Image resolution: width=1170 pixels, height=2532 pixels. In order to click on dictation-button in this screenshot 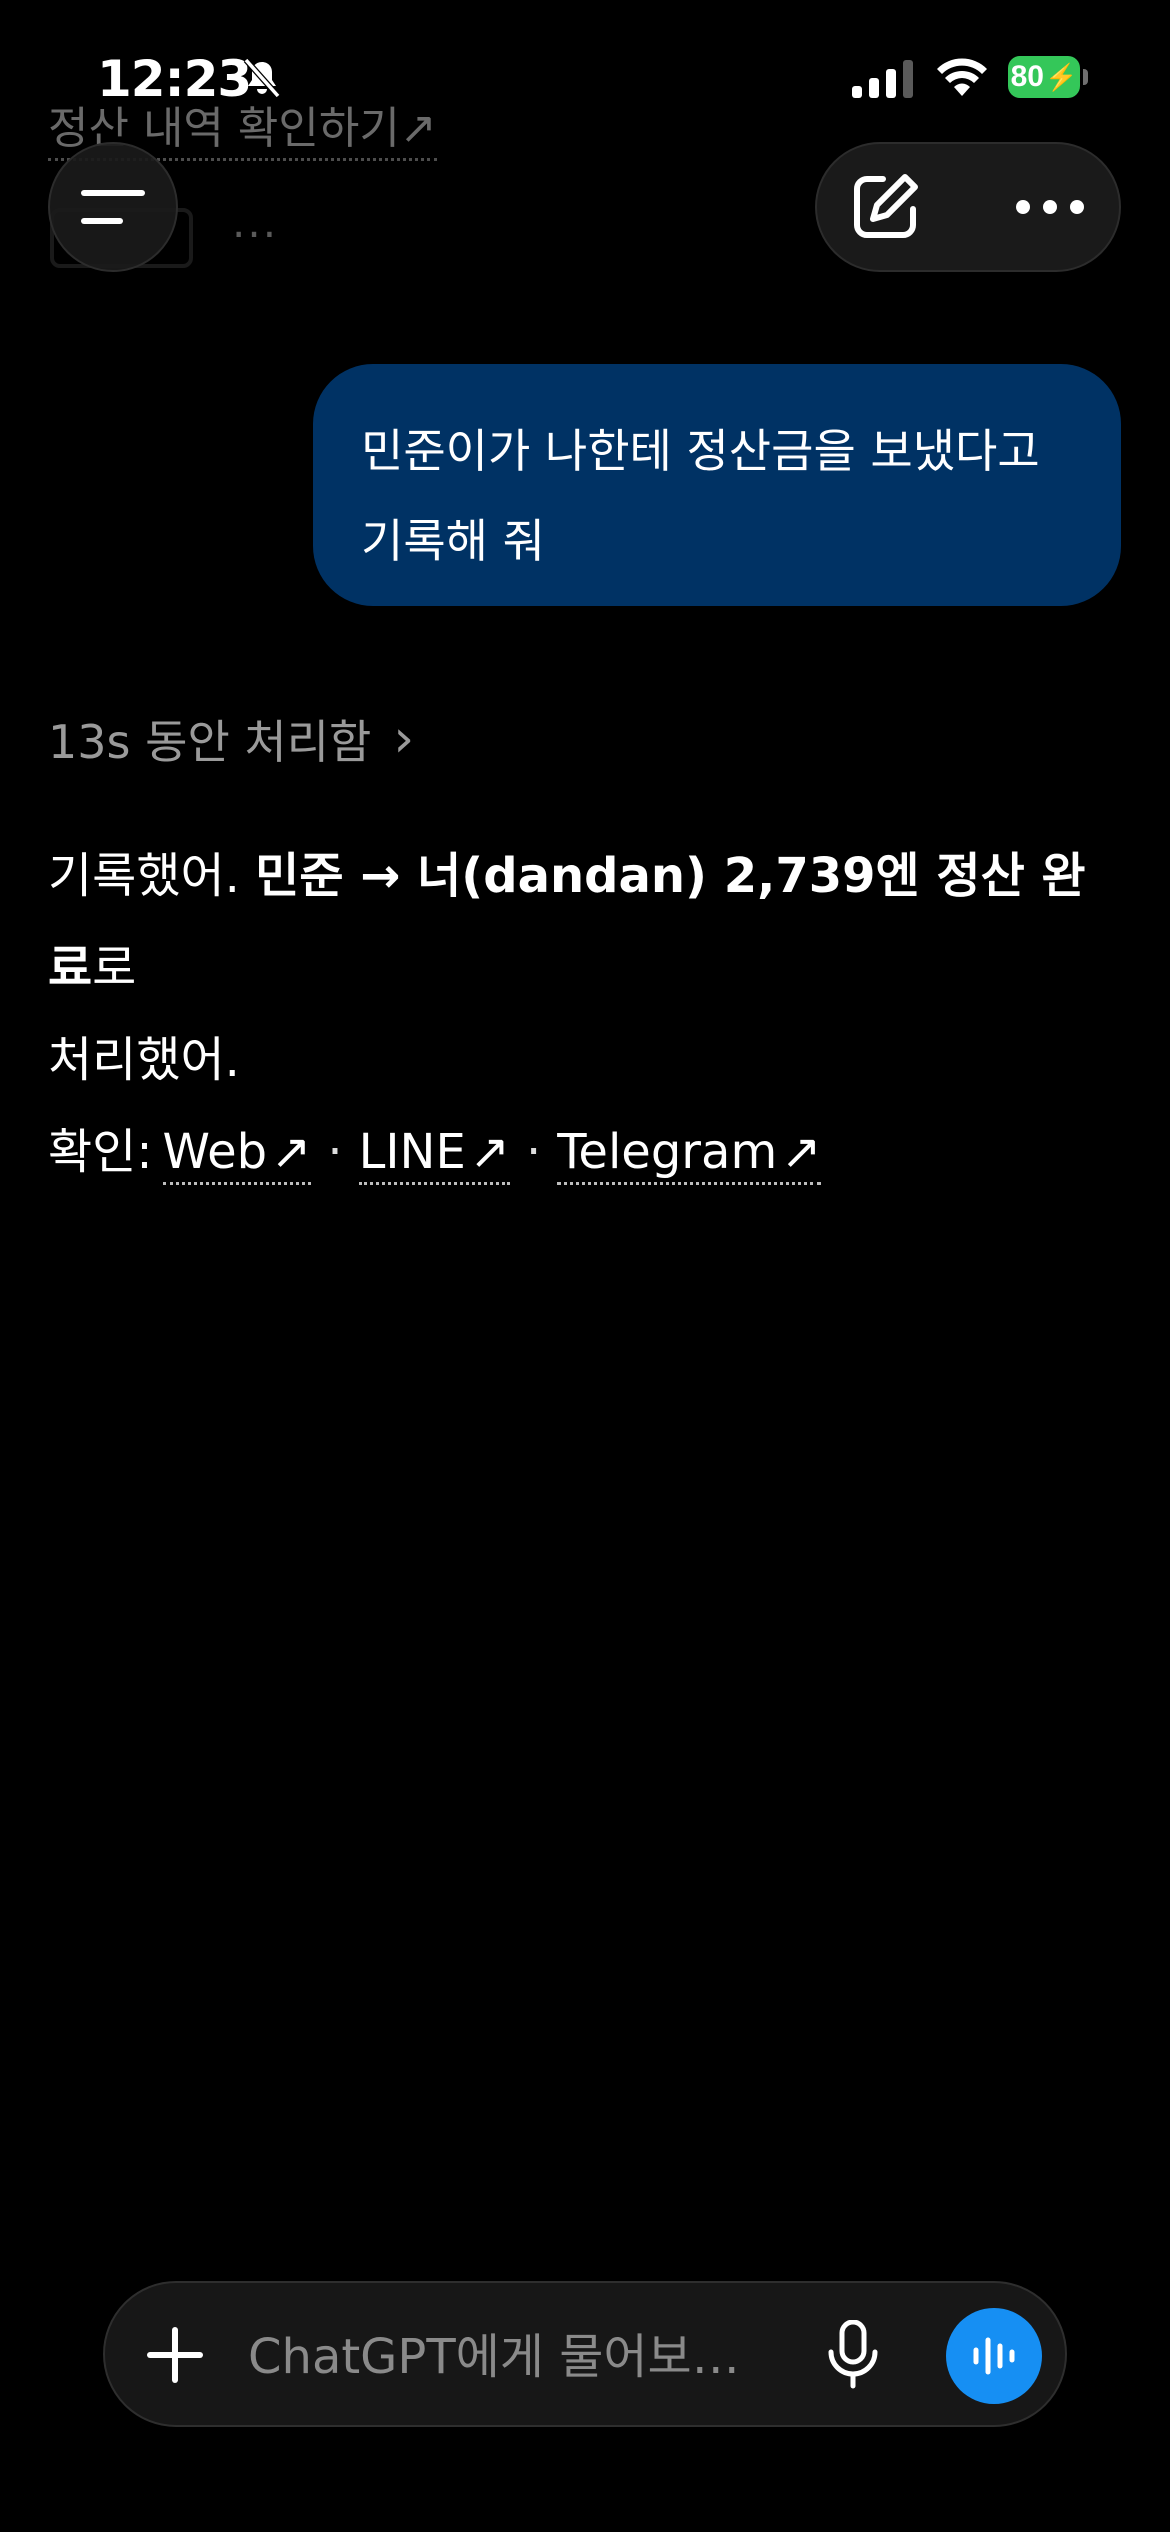, I will do `click(853, 2355)`.